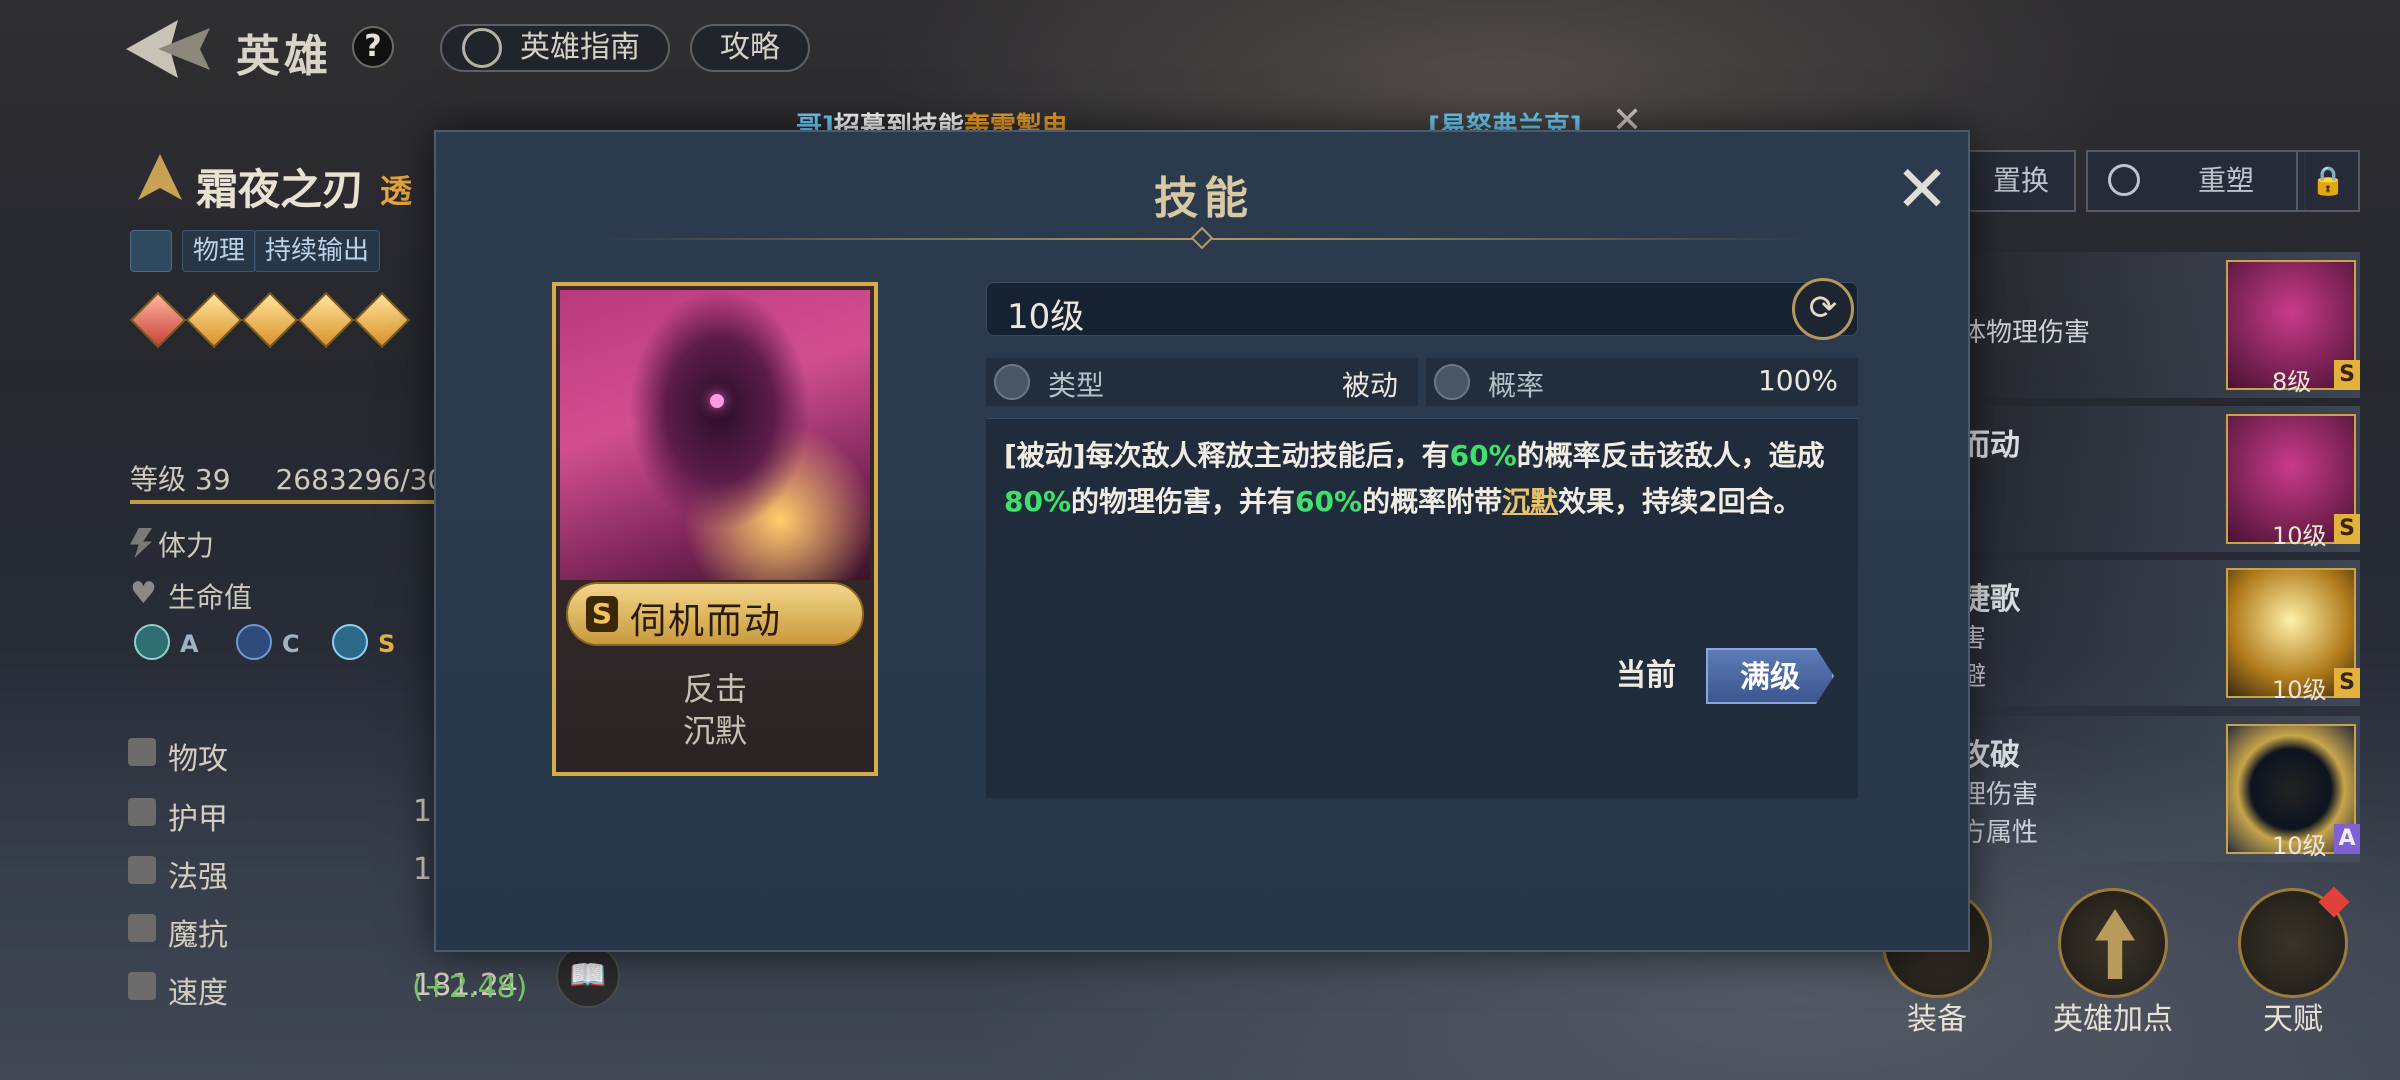 The height and width of the screenshot is (1080, 2400). What do you see at coordinates (1797, 380) in the screenshot?
I see `rate-value: 100%` at bounding box center [1797, 380].